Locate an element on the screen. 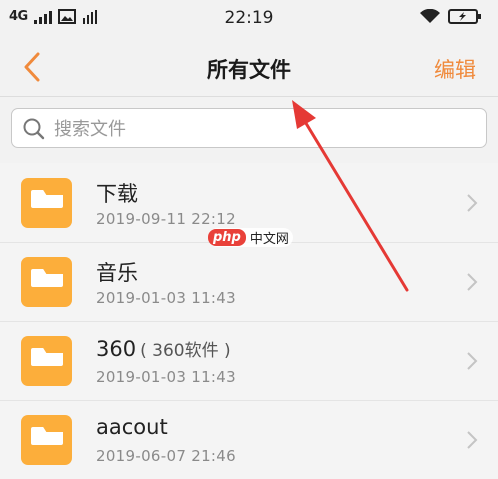  watermark: php 中文网 is located at coordinates (250, 237).